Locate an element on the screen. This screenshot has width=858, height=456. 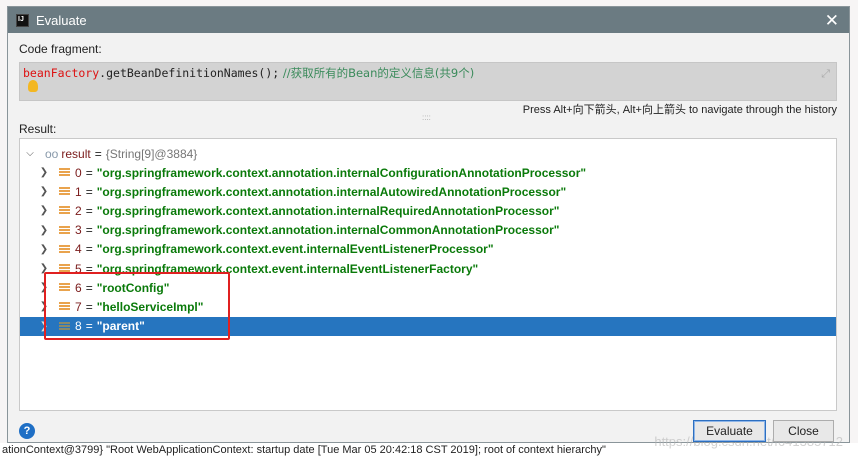
item-index: 2 is located at coordinates (78, 210).